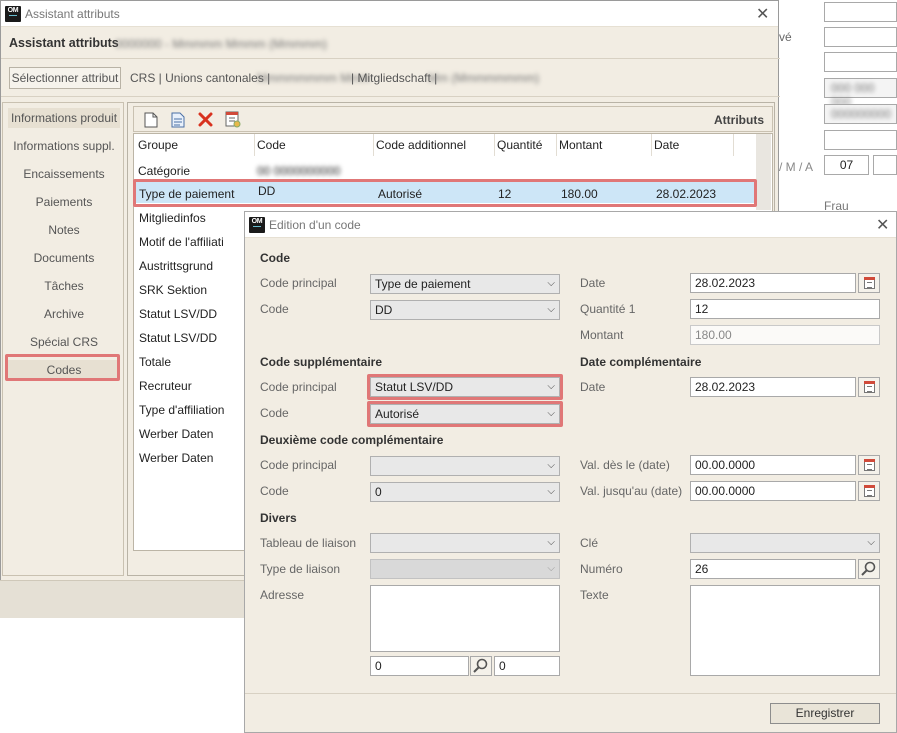 The height and width of the screenshot is (733, 897). I want to click on delete-icon, so click(205, 119).